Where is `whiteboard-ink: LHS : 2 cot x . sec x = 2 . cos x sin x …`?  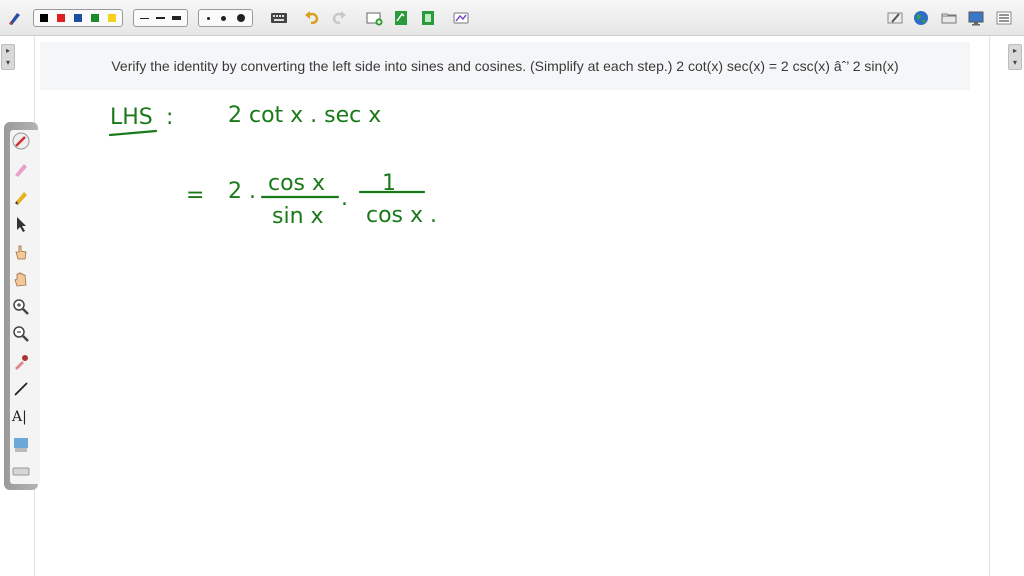
whiteboard-ink: LHS : 2 cot x . sec x = 2 . cos x sin x … is located at coordinates (272, 166).